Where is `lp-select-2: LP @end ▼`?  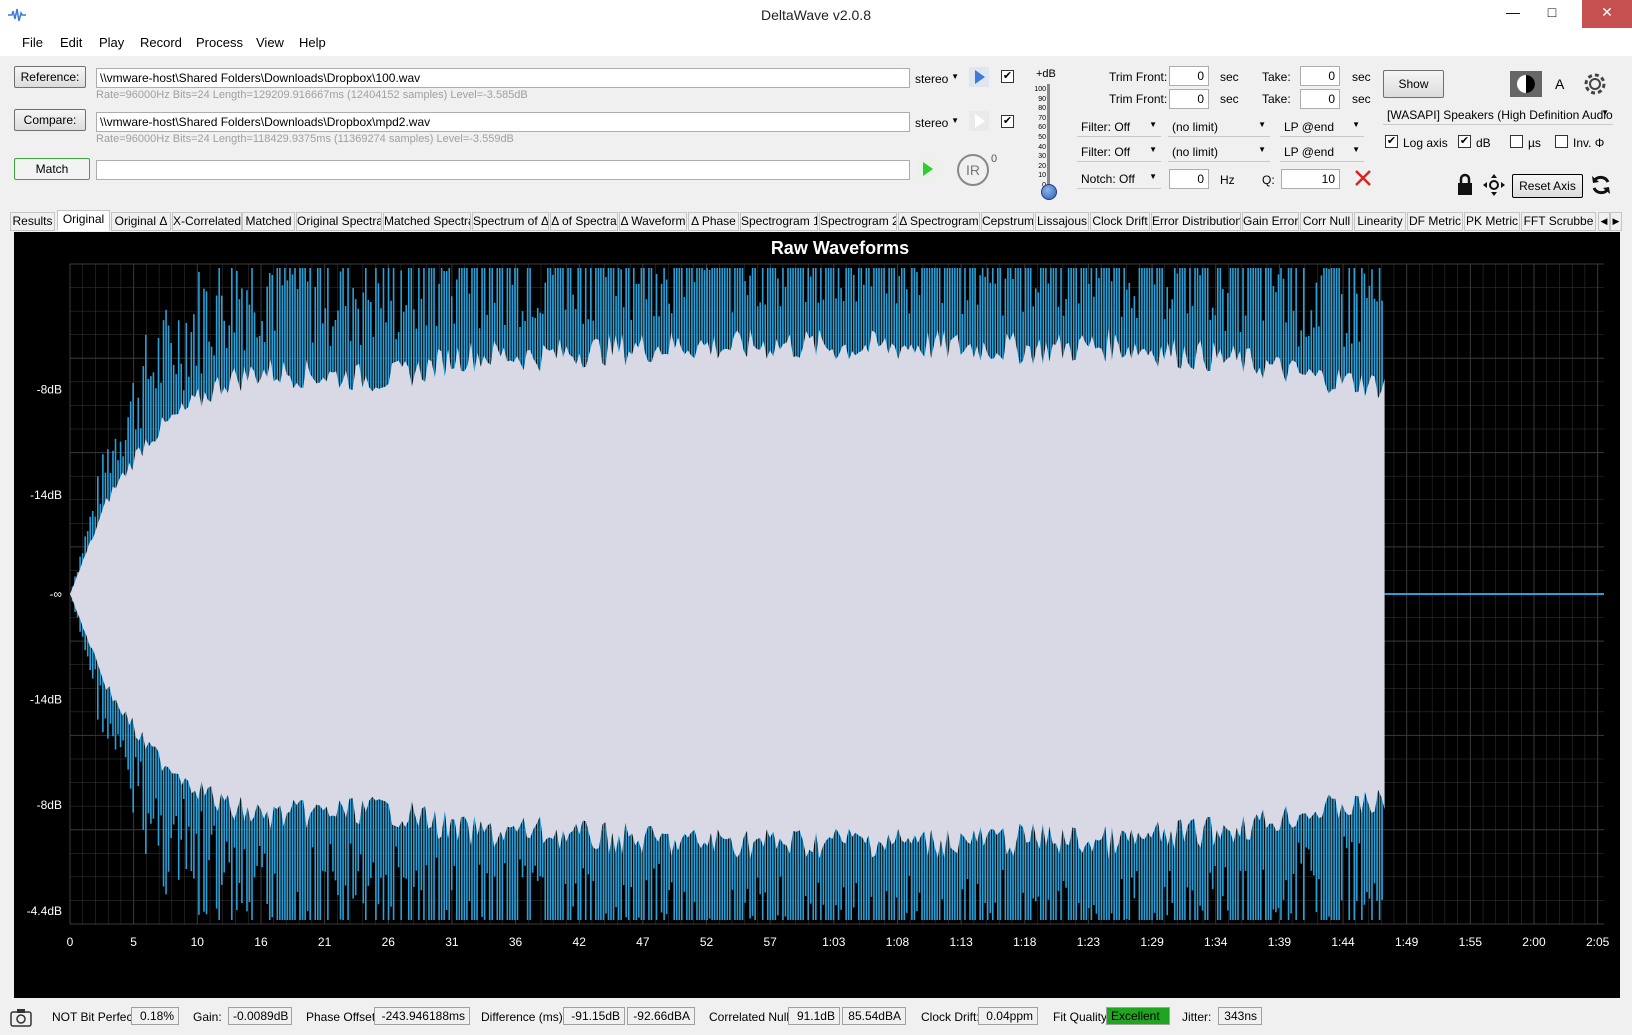
lp-select-2: LP @end ▼ is located at coordinates (1322, 152).